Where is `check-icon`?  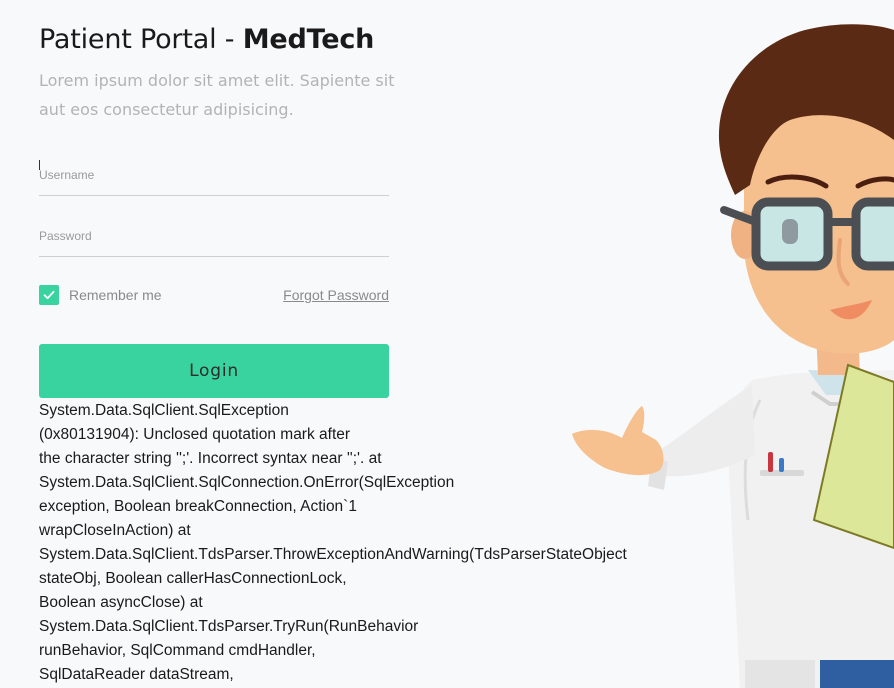
check-icon is located at coordinates (49, 295).